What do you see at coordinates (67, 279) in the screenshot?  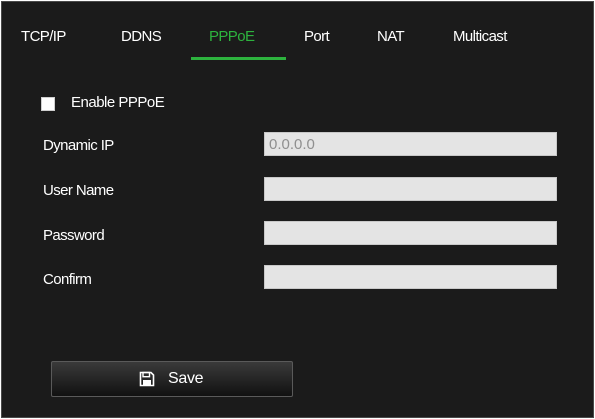 I see `confirm-label: Confirm` at bounding box center [67, 279].